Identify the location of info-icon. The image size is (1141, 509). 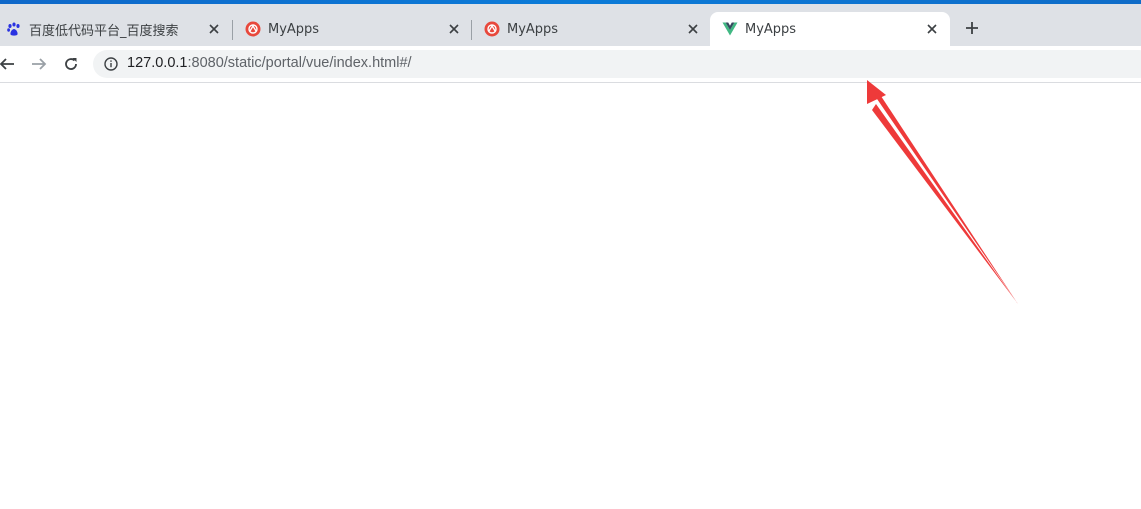
(111, 64).